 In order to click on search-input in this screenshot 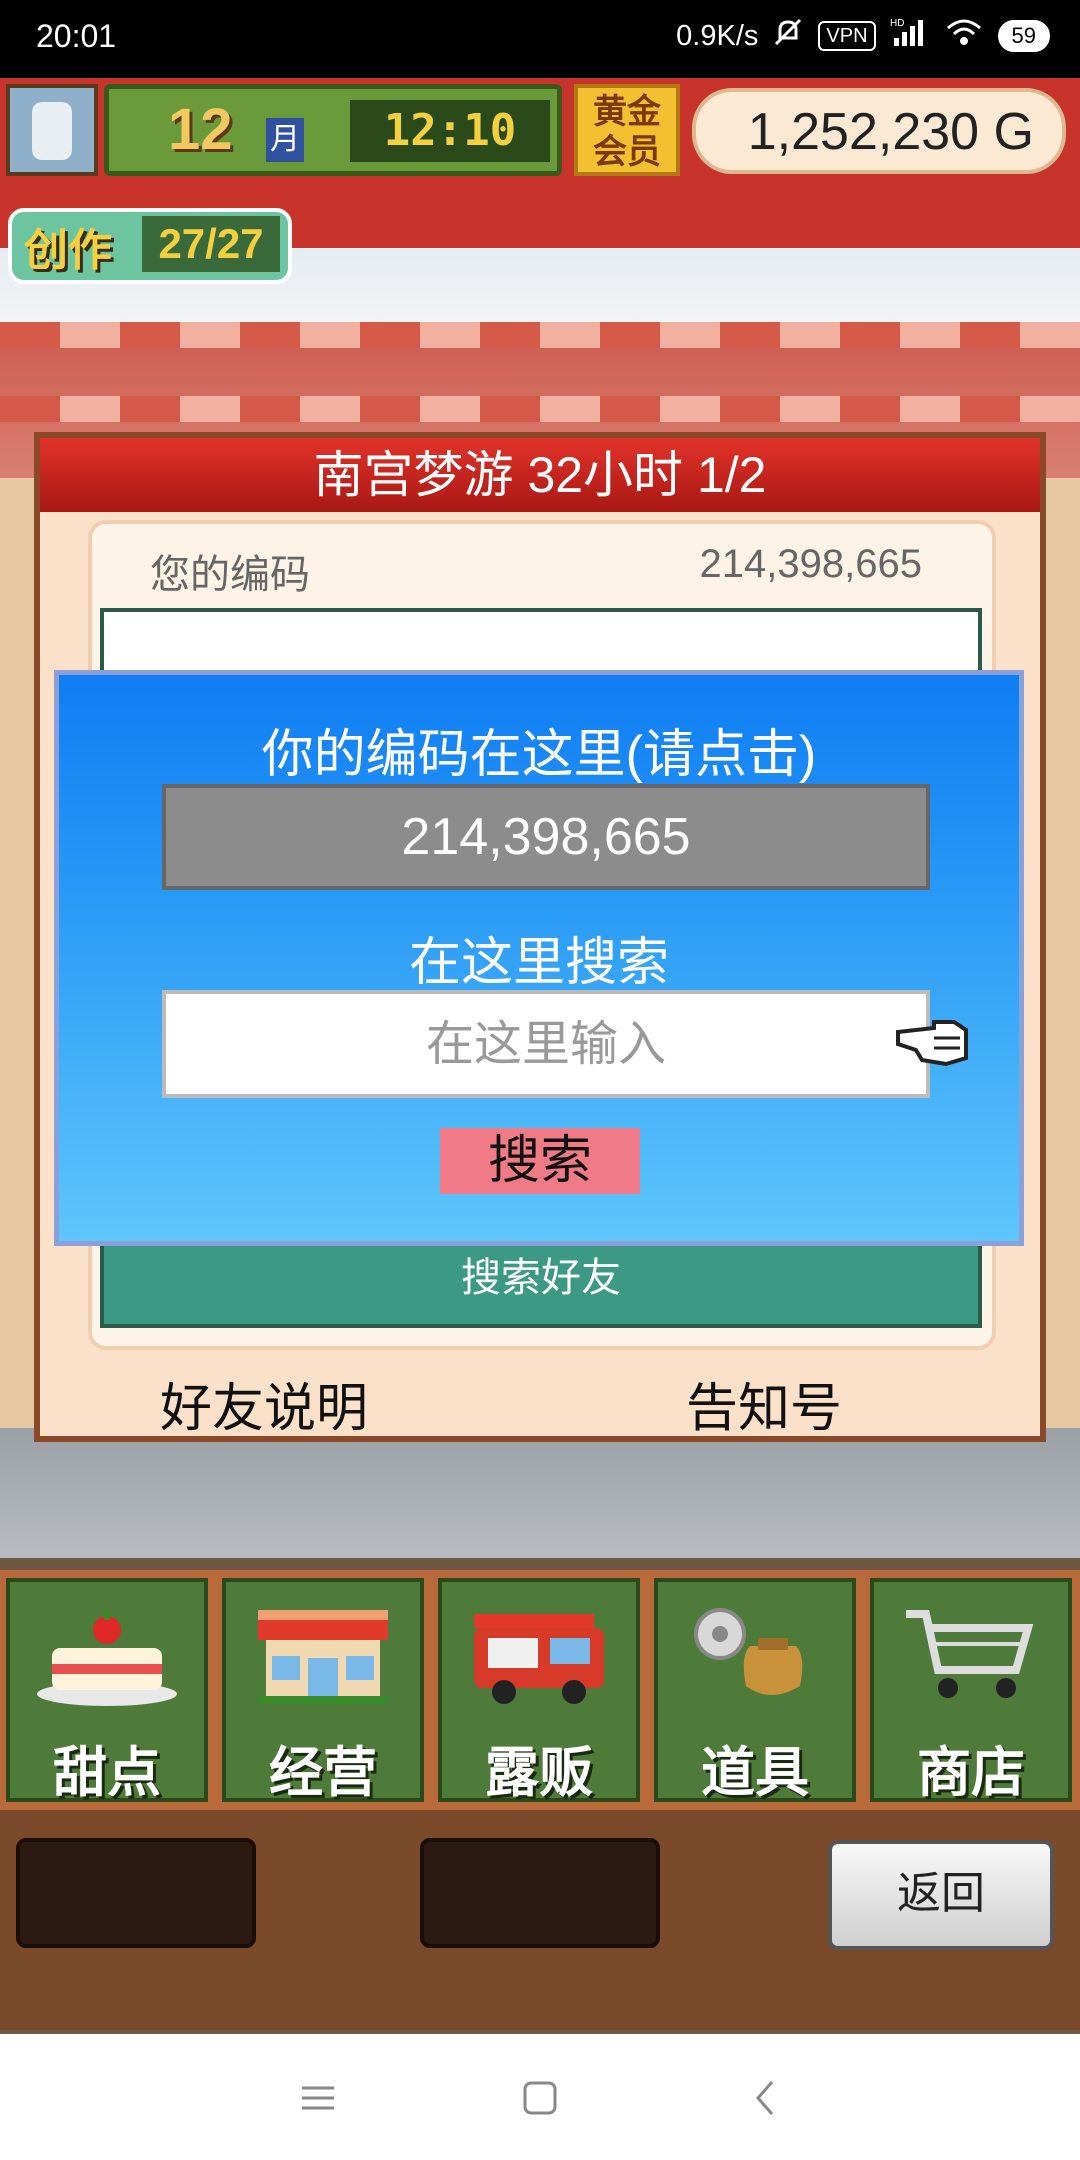, I will do `click(546, 1044)`.